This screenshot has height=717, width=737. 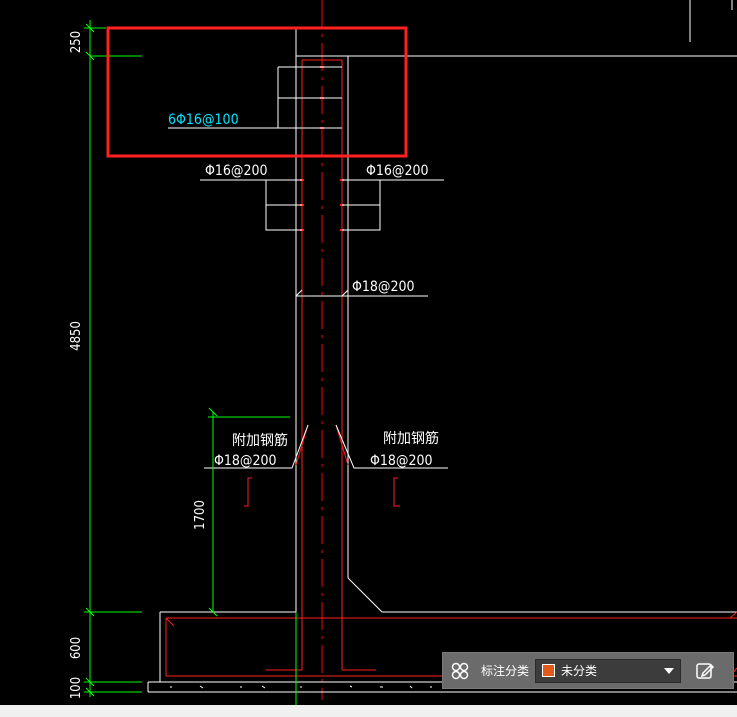 What do you see at coordinates (245, 461) in the screenshot?
I see `label-left-extra-spec: Φ18@200` at bounding box center [245, 461].